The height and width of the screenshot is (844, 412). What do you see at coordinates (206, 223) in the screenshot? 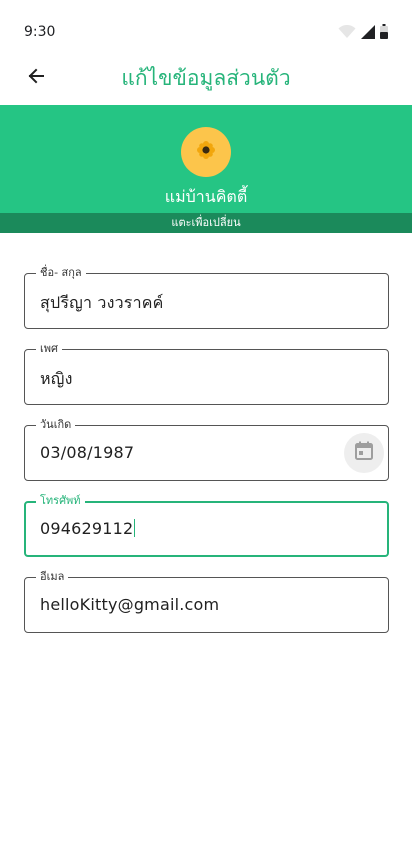
I see `change-photo-hint: แตะเพื่อเปลี่ยน` at bounding box center [206, 223].